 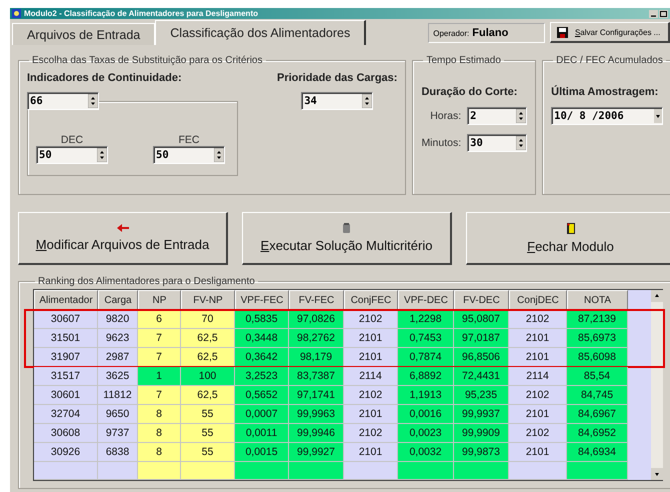 What do you see at coordinates (260, 32) in the screenshot?
I see `tab: Classificação dos Alimentadores` at bounding box center [260, 32].